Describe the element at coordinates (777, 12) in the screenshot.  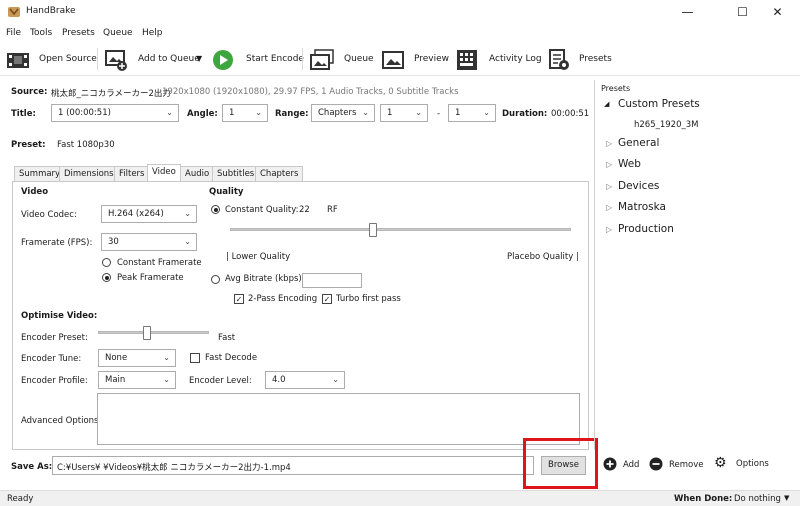
I see `close-button: ✕` at that location.